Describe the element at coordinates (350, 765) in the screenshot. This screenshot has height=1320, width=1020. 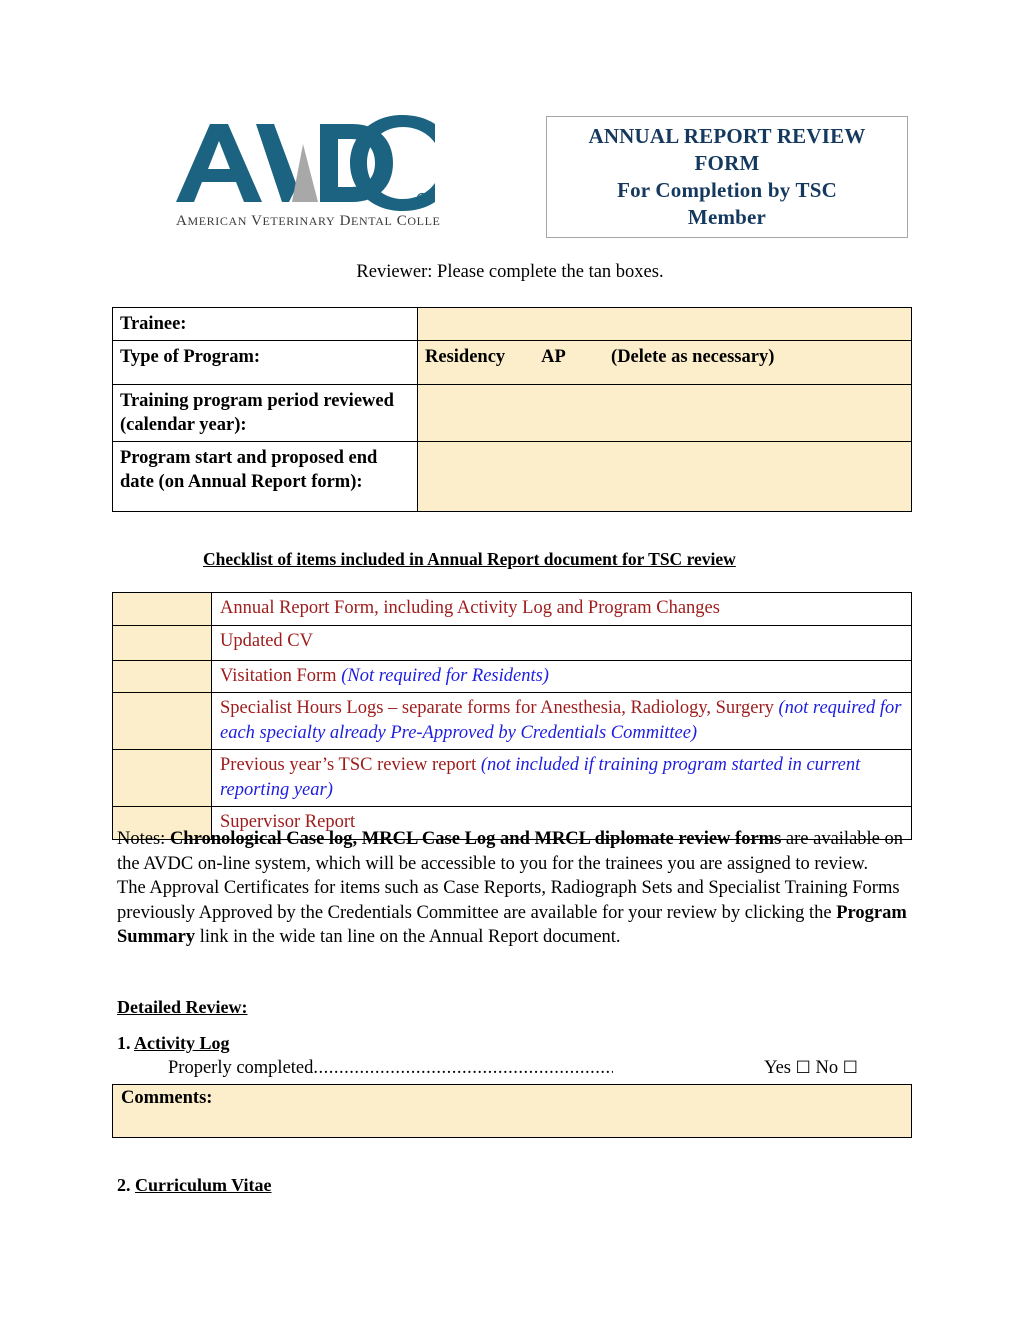
I see `checklist-item-text: Previous year’s TSC review report` at that location.